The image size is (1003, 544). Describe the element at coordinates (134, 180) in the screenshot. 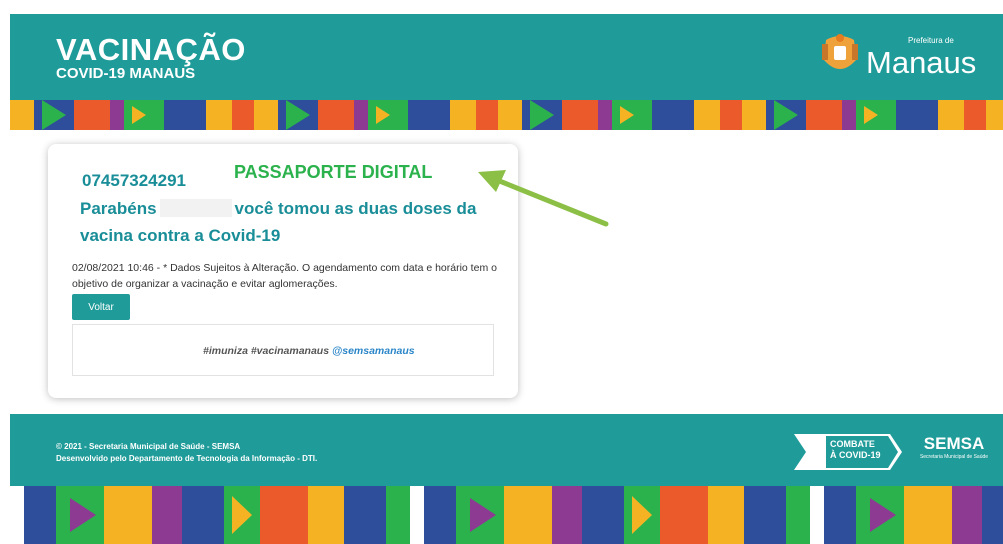

I see `document-number: 07457324291` at that location.